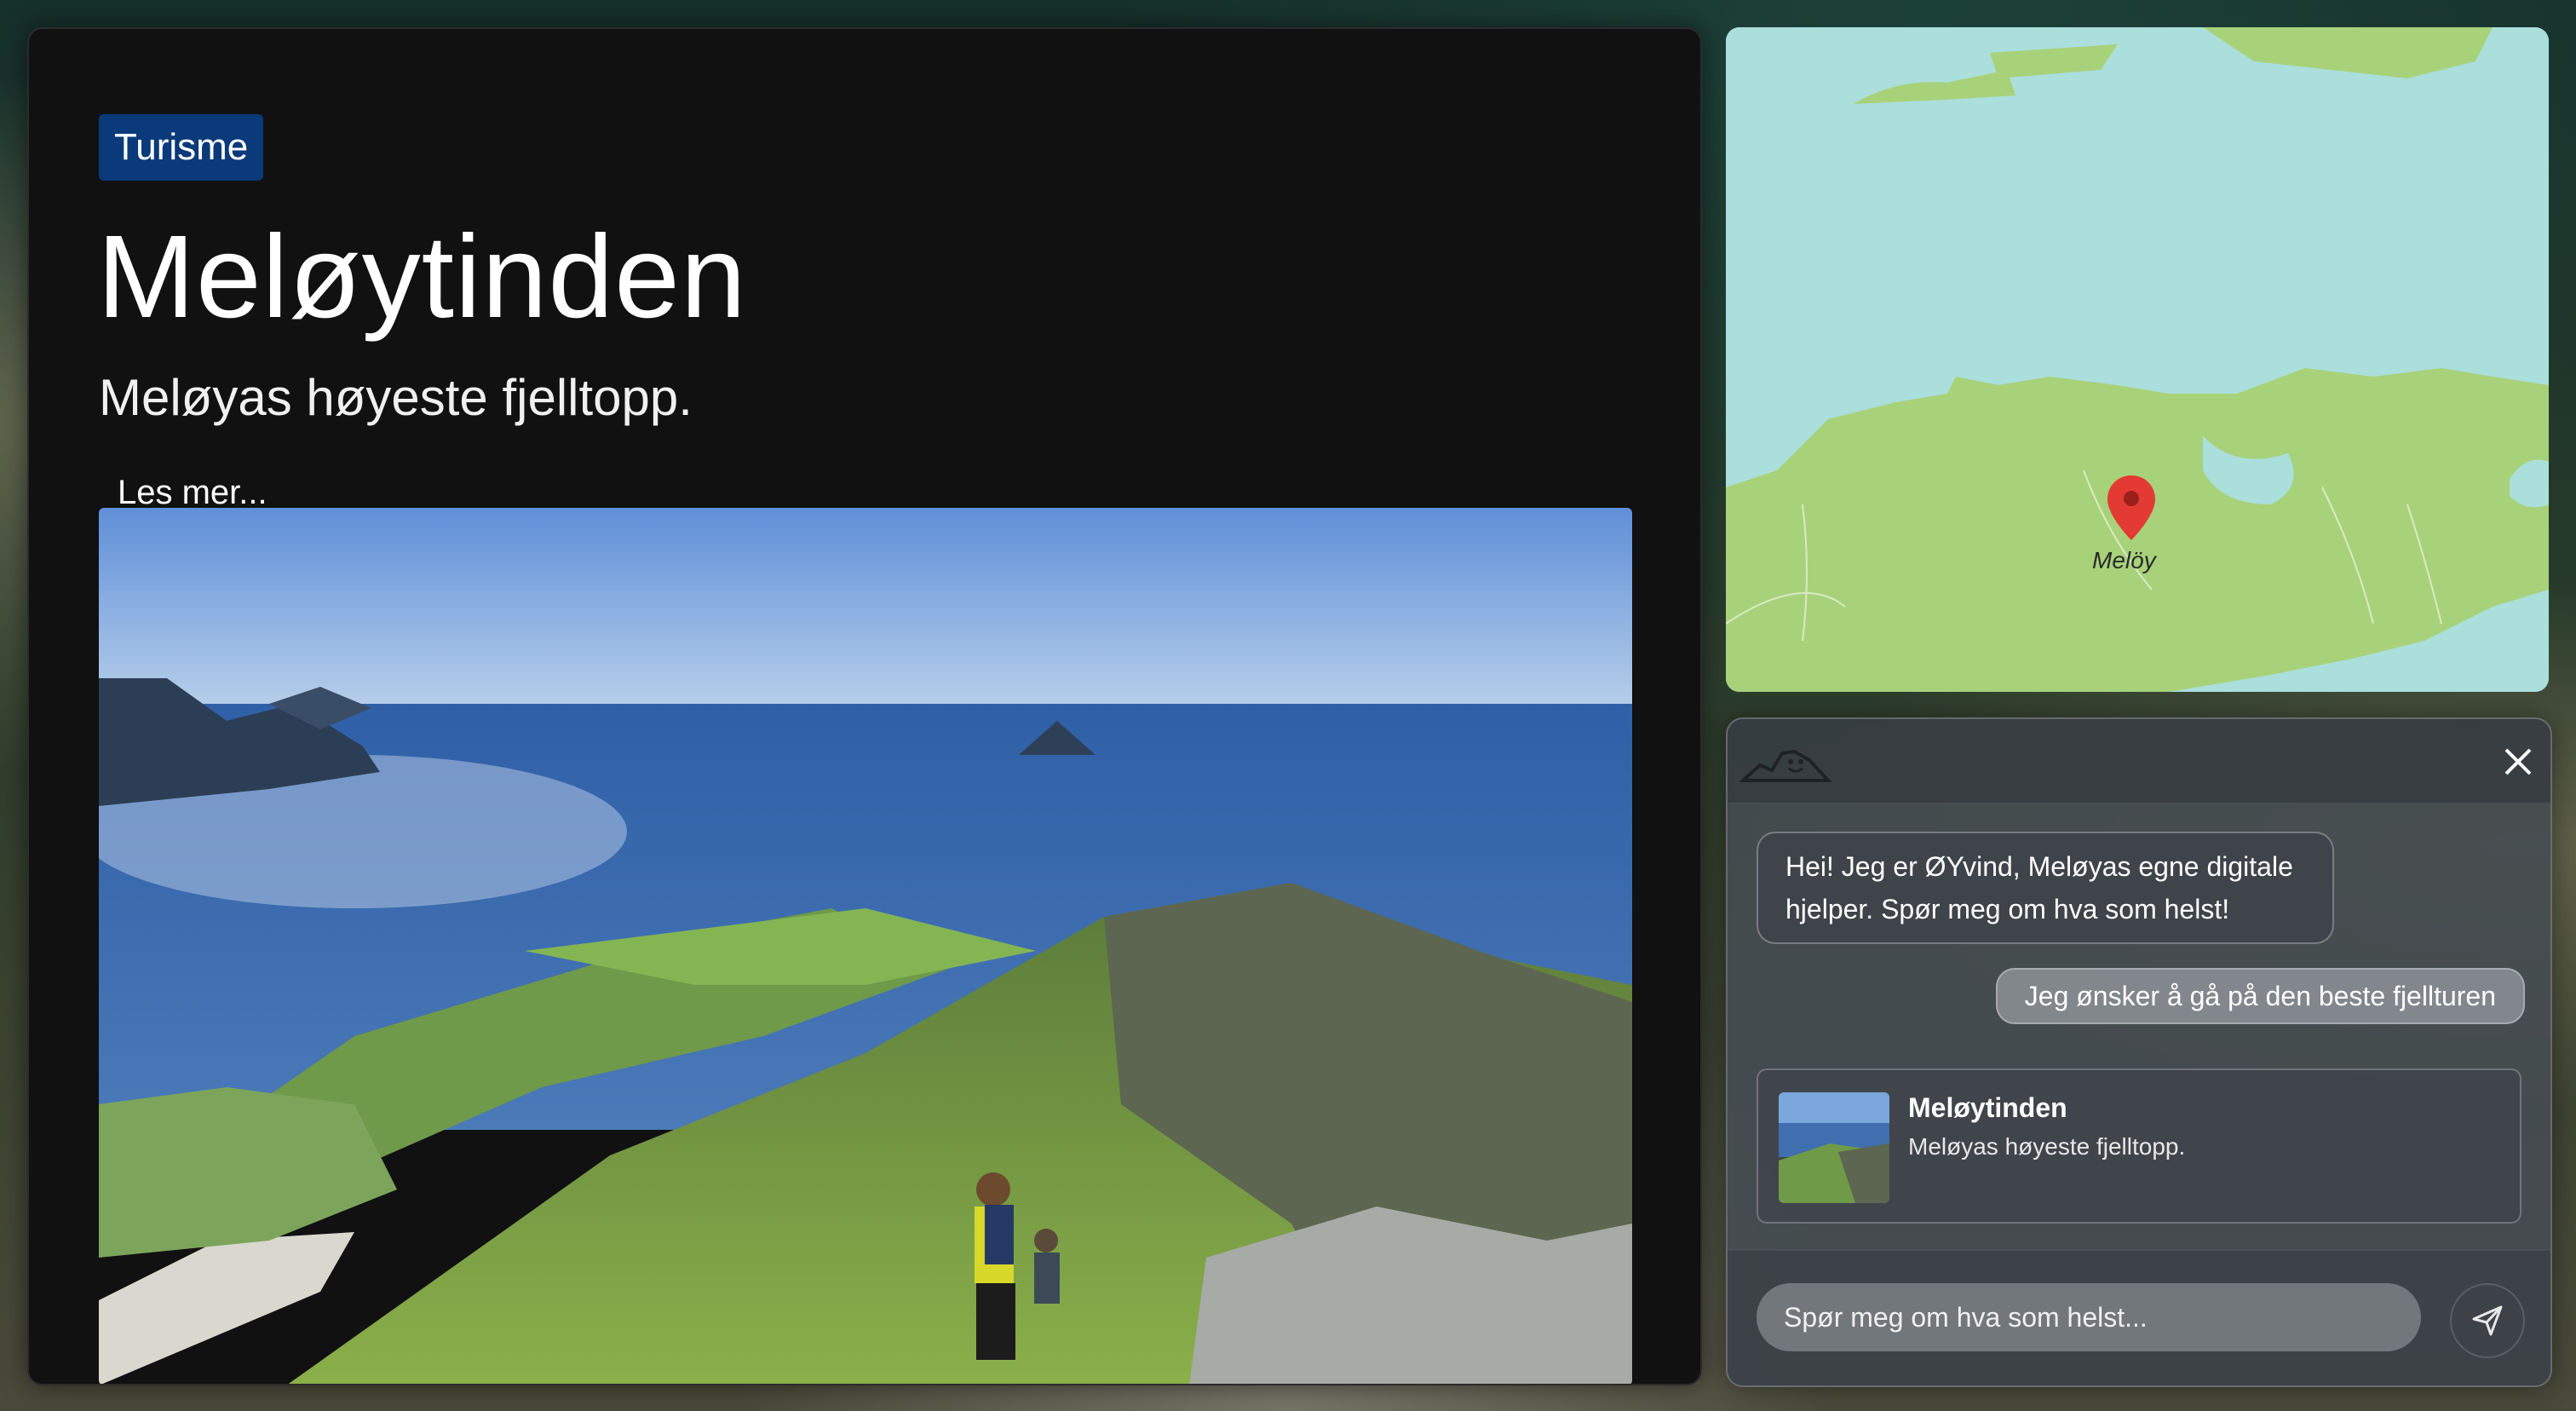 The image size is (2576, 1411). I want to click on map-marker-label: Melöy, so click(2124, 560).